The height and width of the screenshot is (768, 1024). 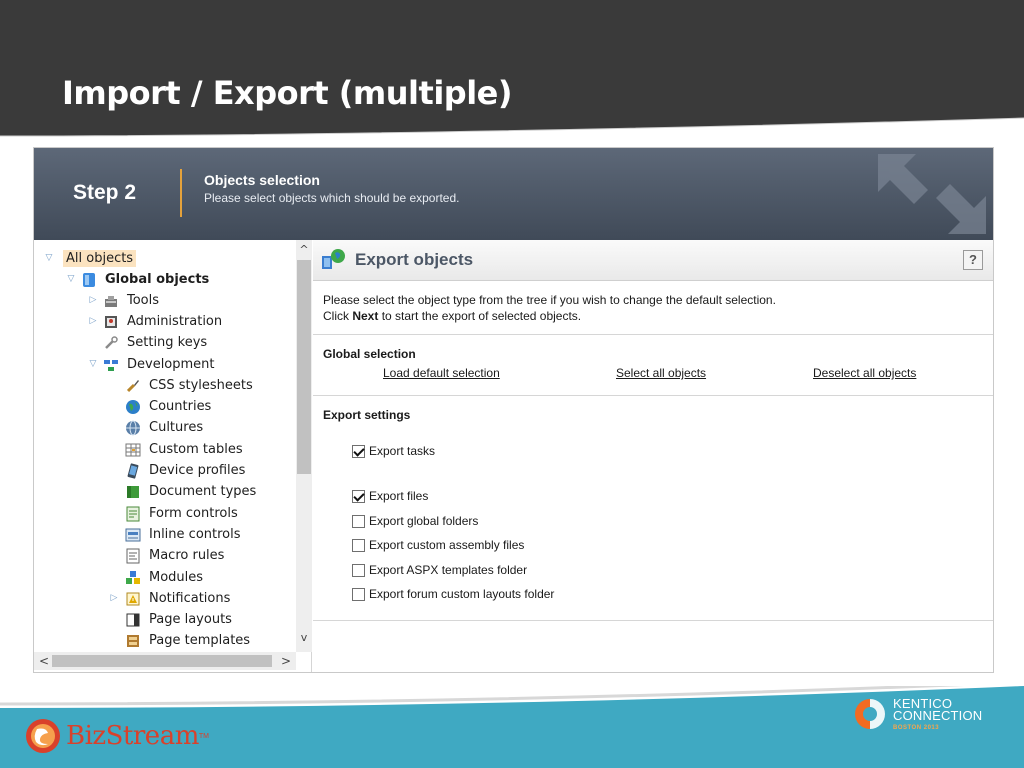 I want to click on administration-icon, so click(x=111, y=321).